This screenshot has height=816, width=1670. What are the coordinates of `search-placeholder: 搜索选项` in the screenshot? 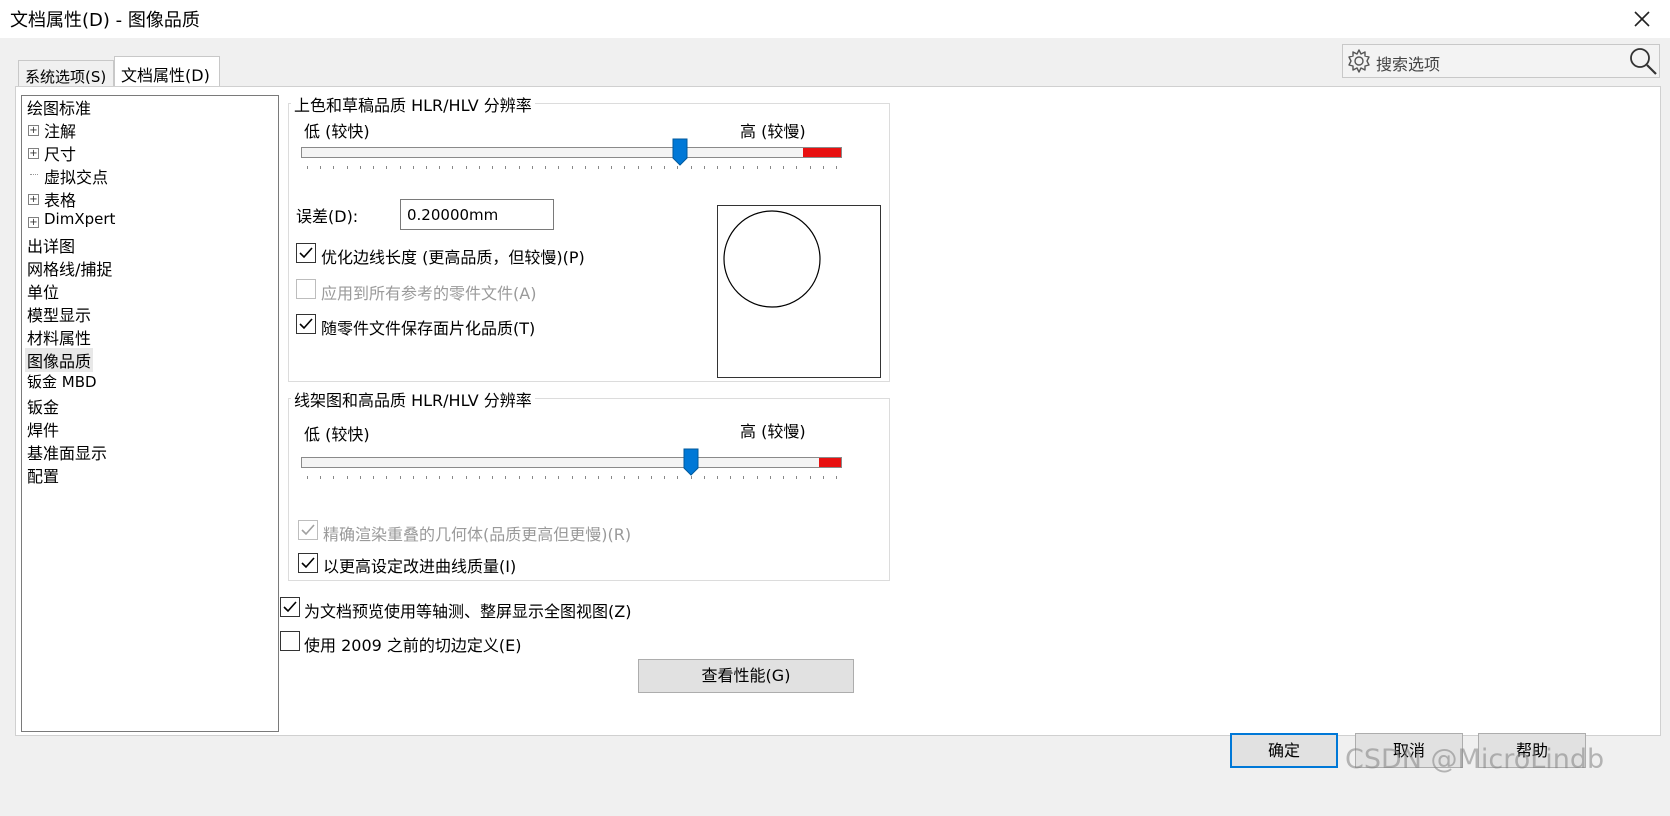 It's located at (1408, 64).